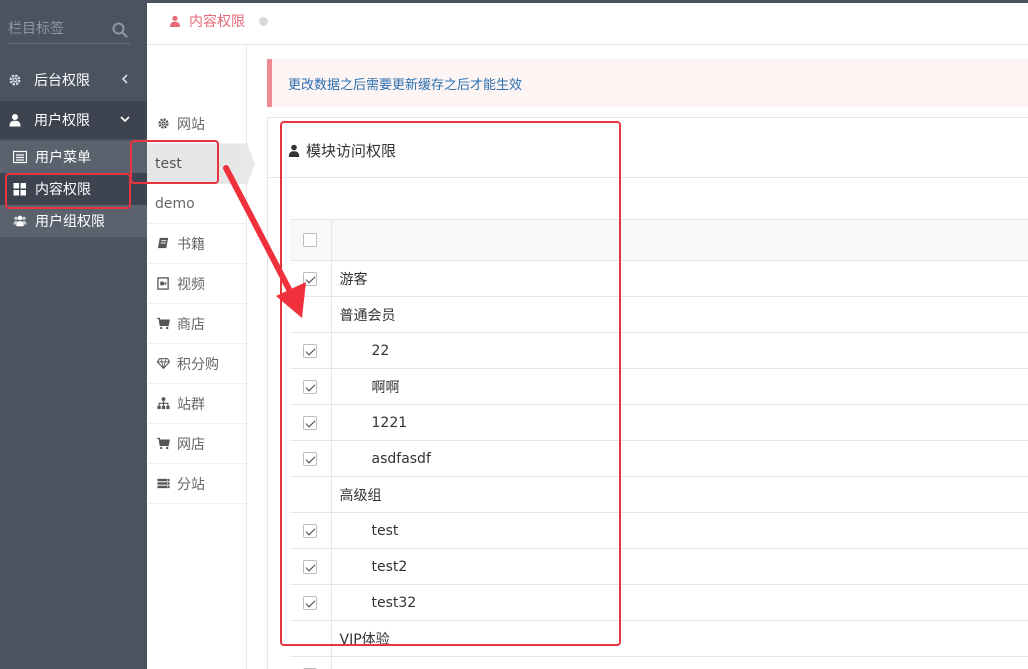  I want to click on table-row: test, so click(659, 530).